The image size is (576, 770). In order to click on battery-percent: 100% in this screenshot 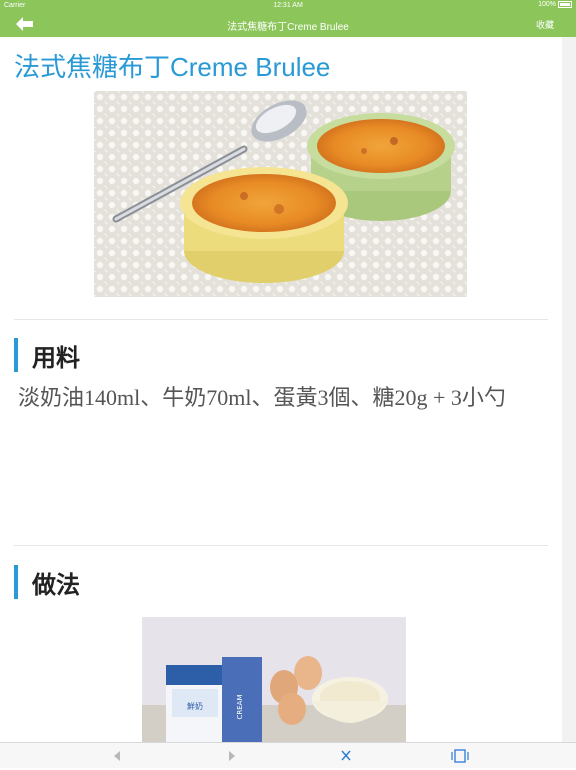, I will do `click(547, 4)`.